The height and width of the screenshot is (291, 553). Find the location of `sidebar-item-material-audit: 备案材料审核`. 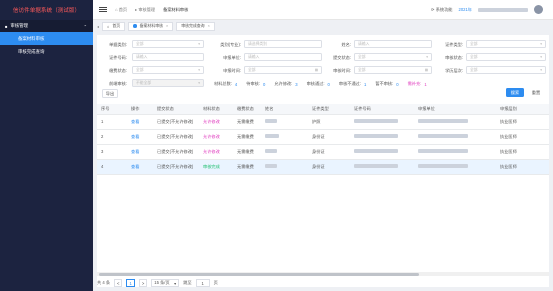

sidebar-item-material-audit: 备案材料审核 is located at coordinates (46, 38).